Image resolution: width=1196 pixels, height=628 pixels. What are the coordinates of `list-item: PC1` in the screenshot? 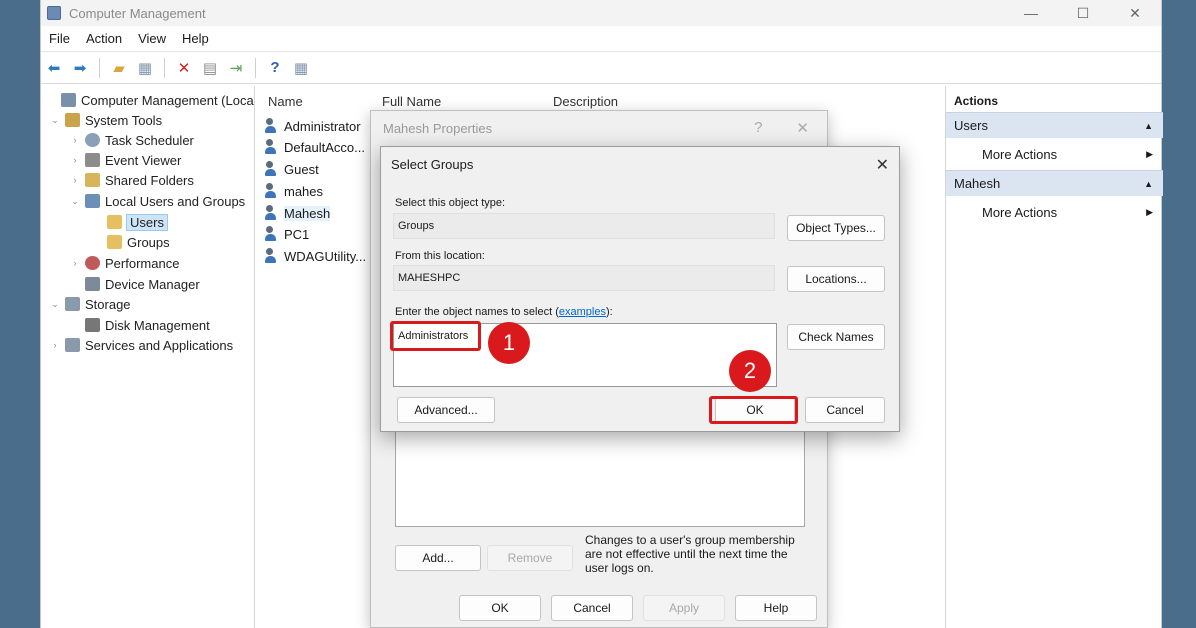 It's located at (287, 234).